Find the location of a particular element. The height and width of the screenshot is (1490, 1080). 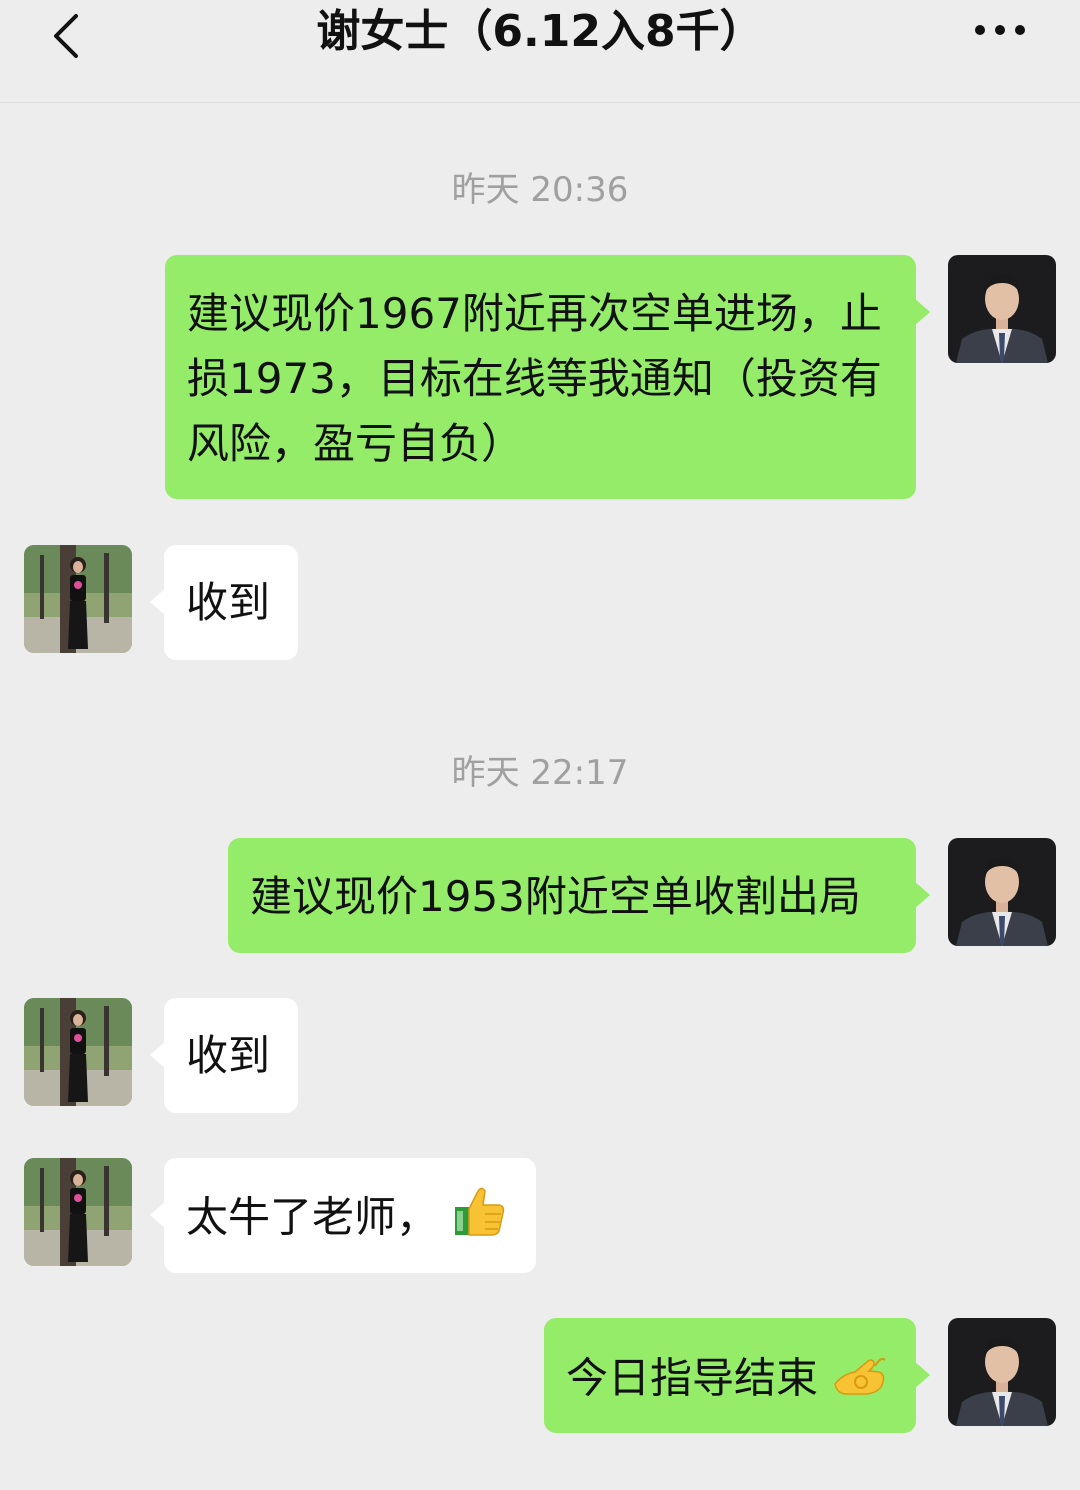

timestamp: 昨天 22:17 is located at coordinates (540, 773).